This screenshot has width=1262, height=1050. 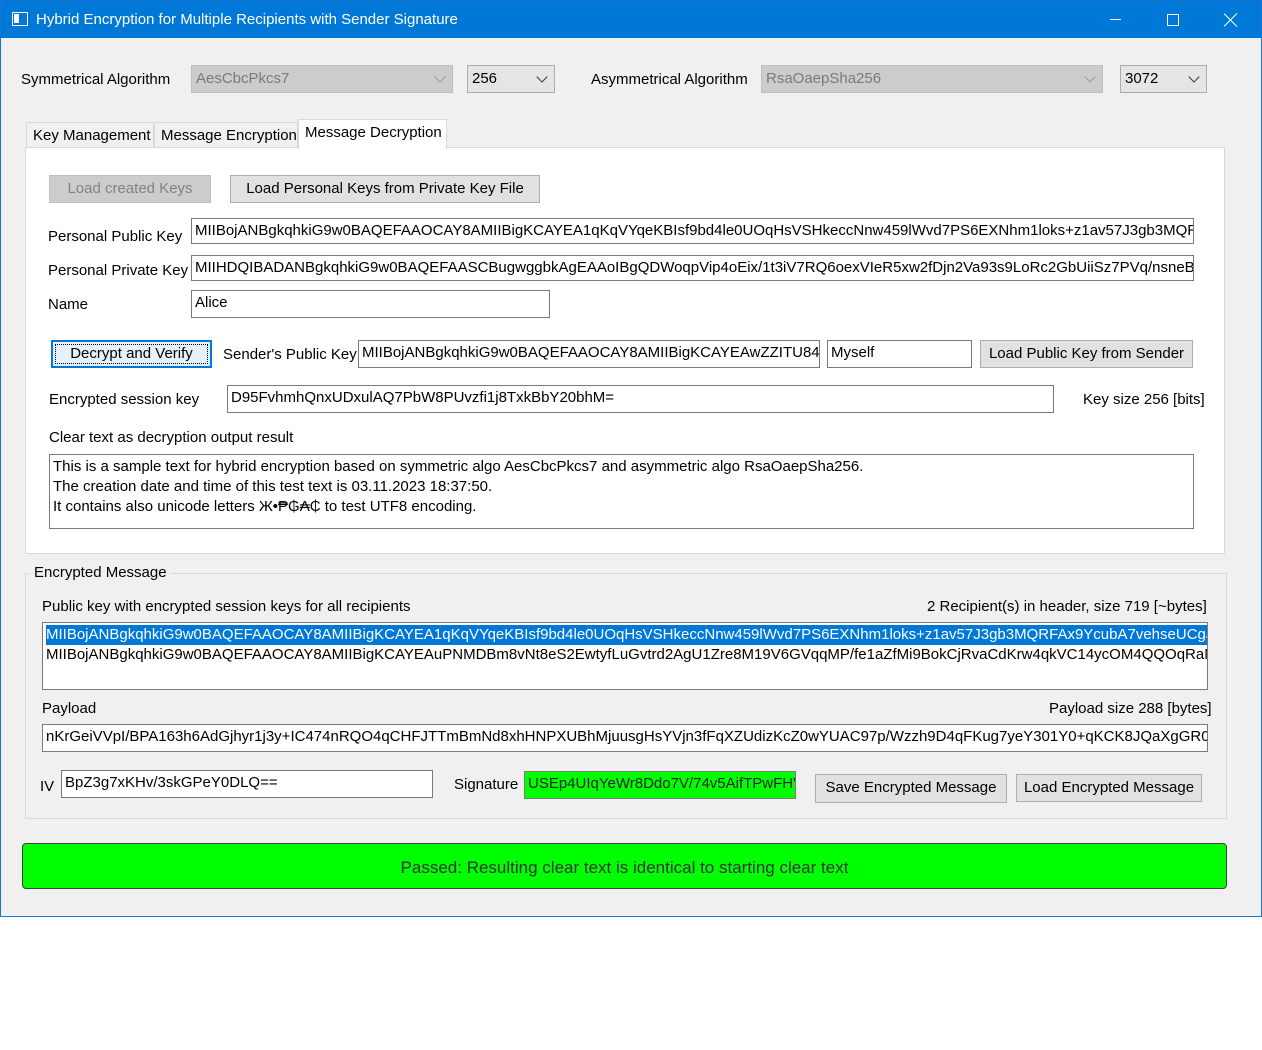 I want to click on sym-algorithm-value: AesCbcPkcs7, so click(x=243, y=78).